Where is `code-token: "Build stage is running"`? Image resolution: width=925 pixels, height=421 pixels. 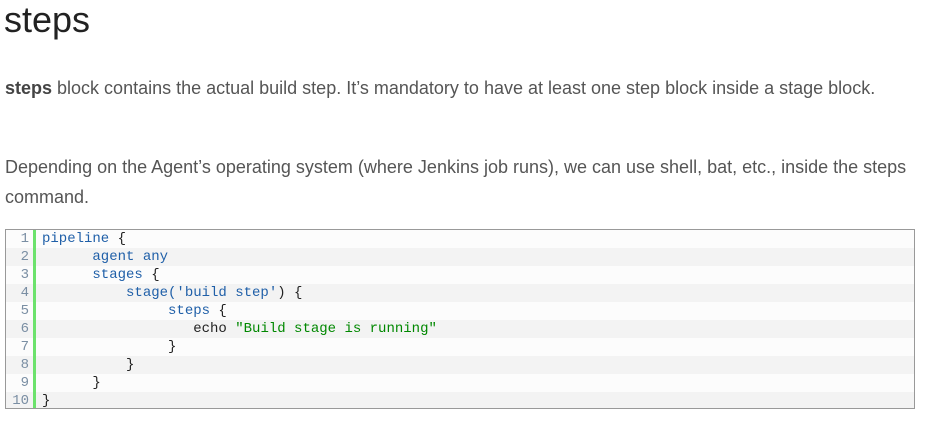 code-token: "Build stage is running" is located at coordinates (336, 329).